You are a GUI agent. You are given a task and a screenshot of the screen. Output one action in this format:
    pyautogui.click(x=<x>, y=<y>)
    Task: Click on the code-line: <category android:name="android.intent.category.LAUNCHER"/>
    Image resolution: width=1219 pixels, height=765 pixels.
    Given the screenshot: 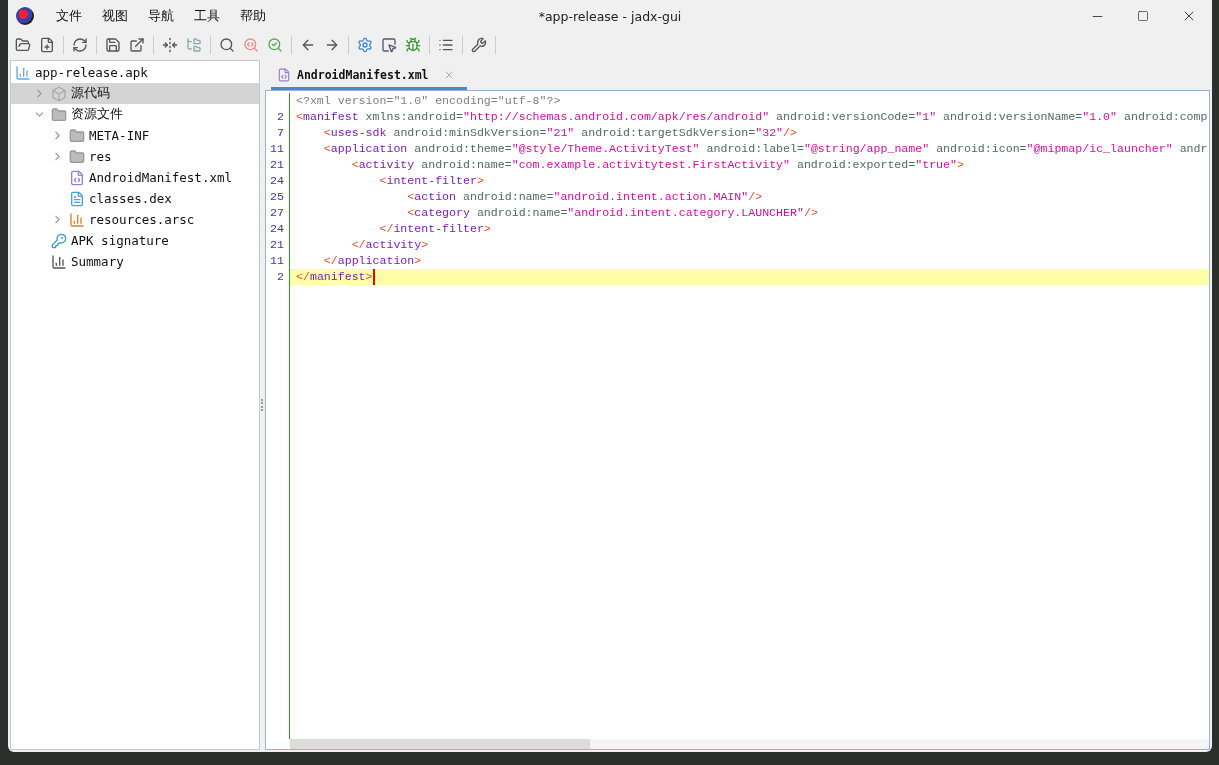 What is the action you would take?
    pyautogui.click(x=612, y=213)
    